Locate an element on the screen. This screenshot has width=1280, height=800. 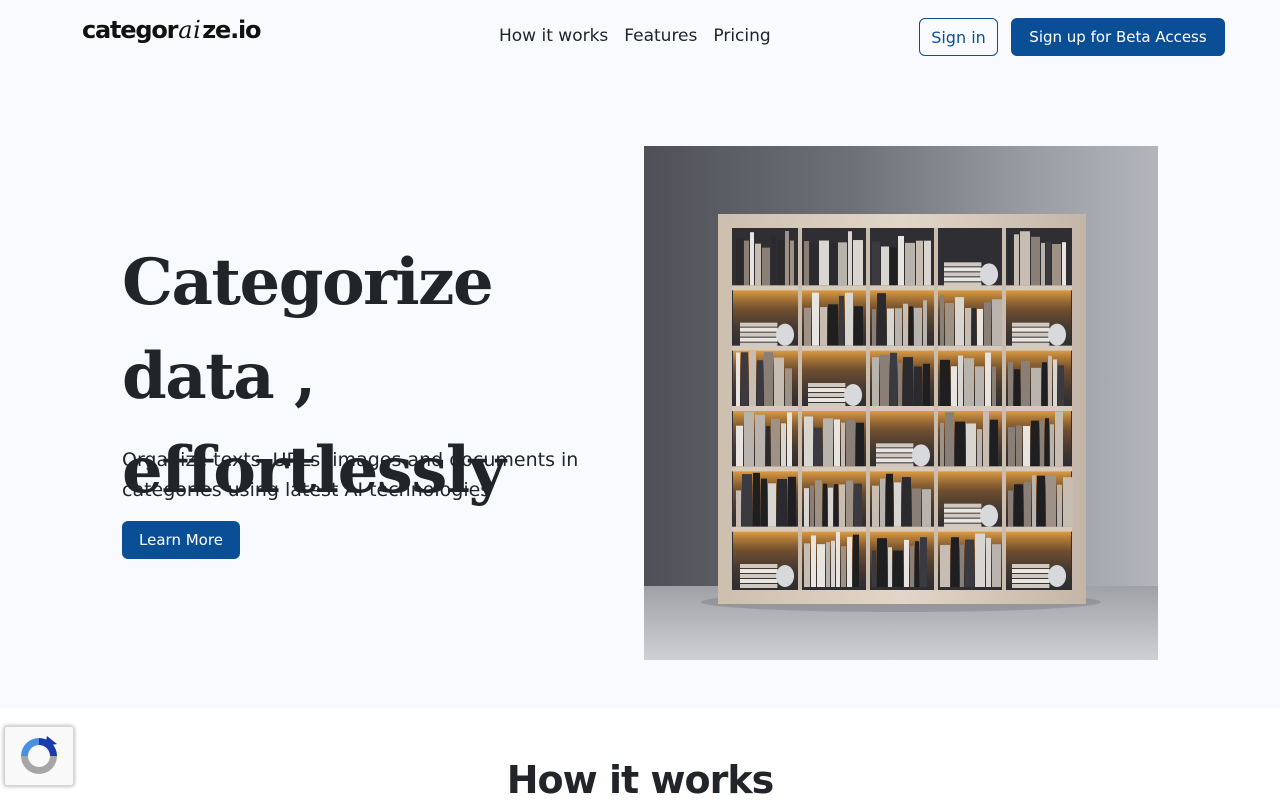
bookshelf is located at coordinates (902, 409).